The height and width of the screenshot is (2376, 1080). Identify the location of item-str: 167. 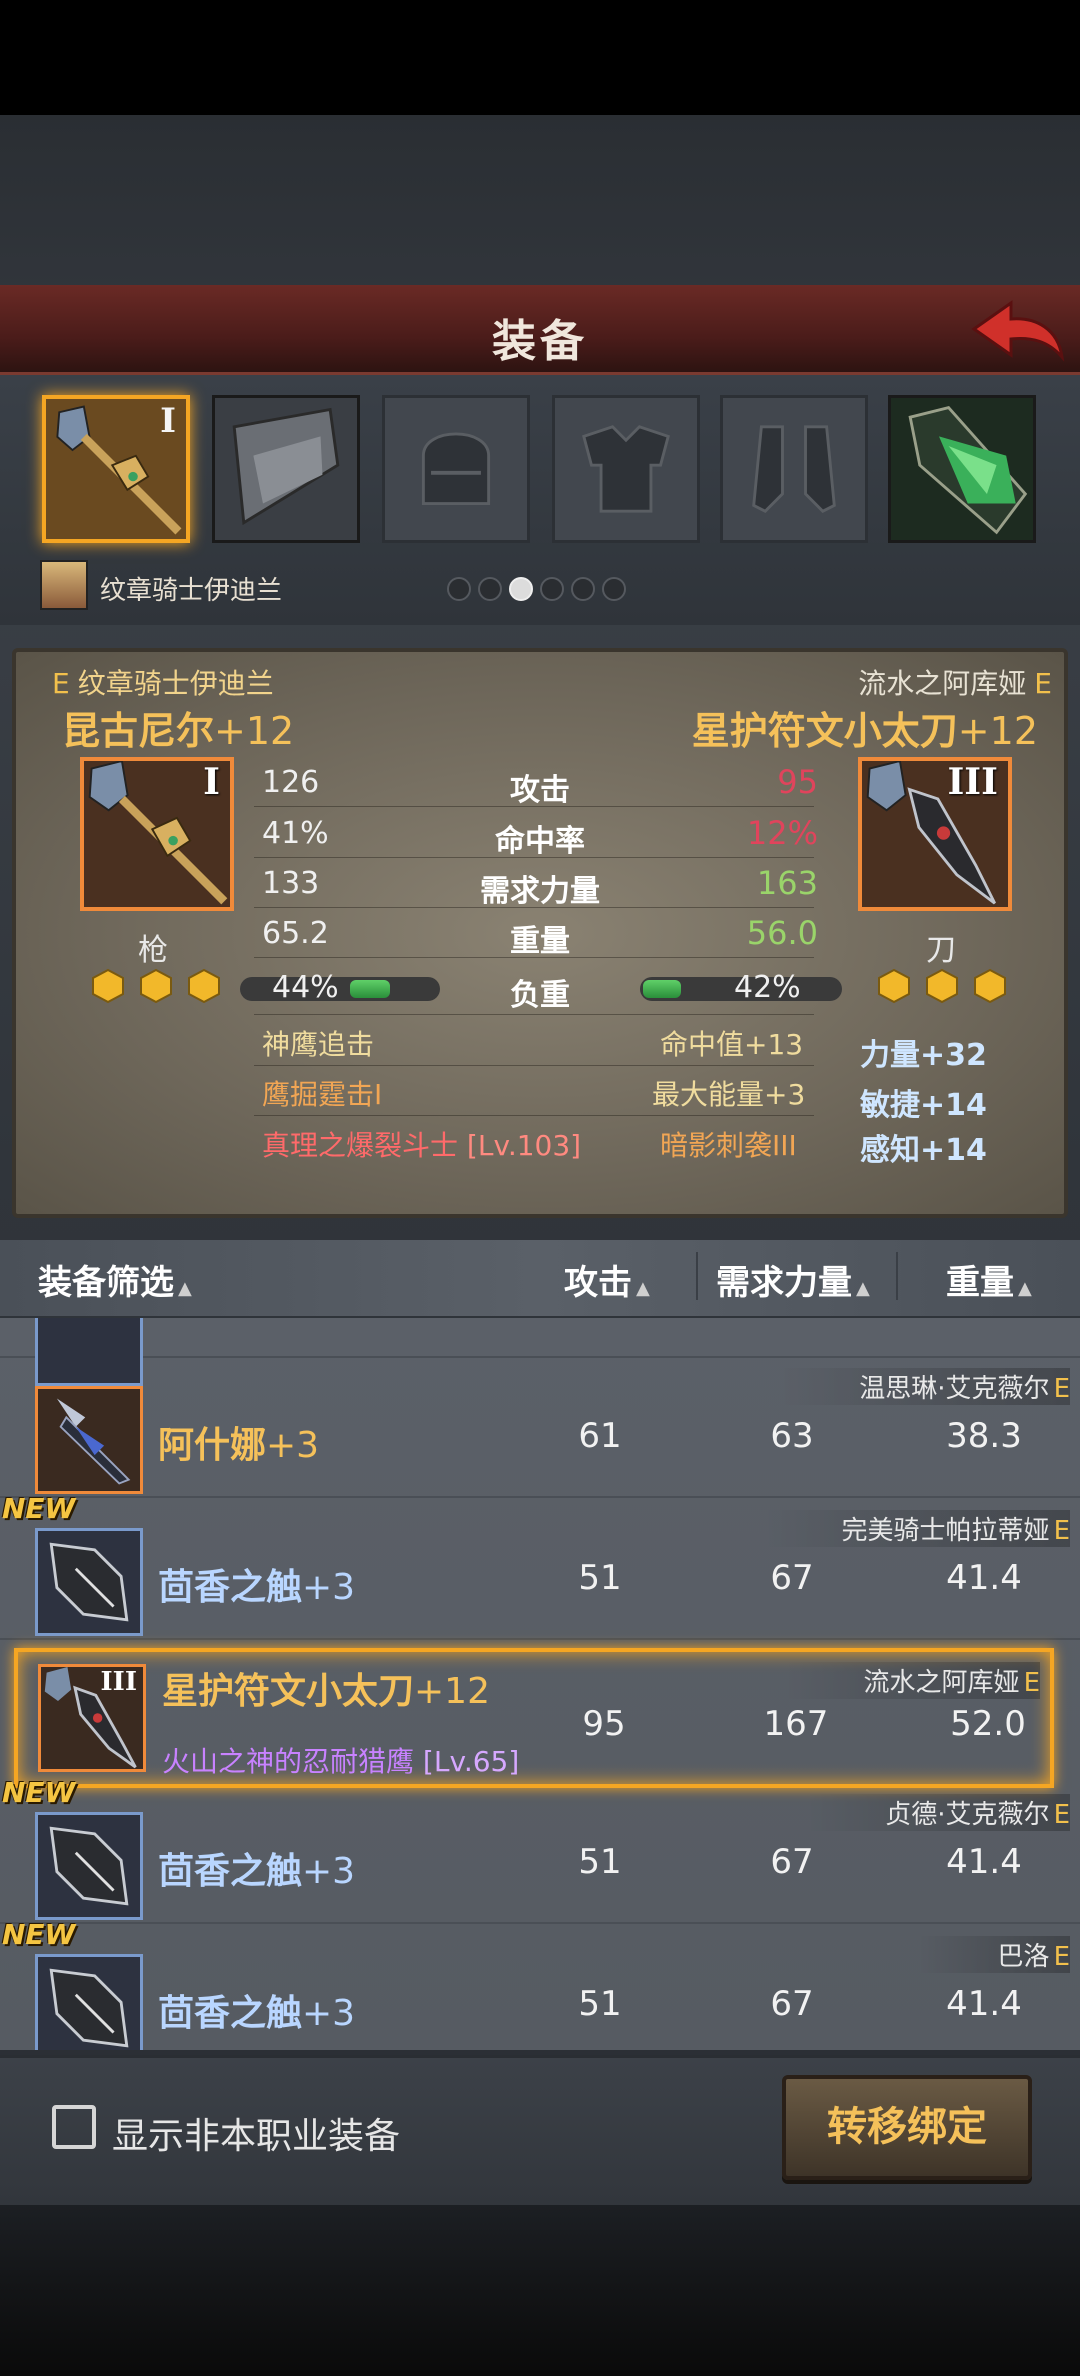
(796, 1724).